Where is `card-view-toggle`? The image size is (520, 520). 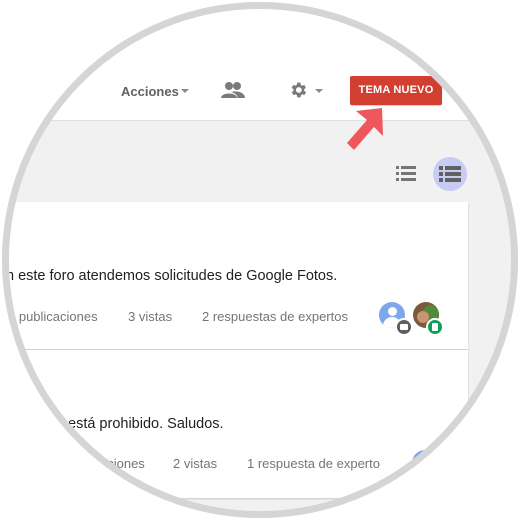 card-view-toggle is located at coordinates (450, 174).